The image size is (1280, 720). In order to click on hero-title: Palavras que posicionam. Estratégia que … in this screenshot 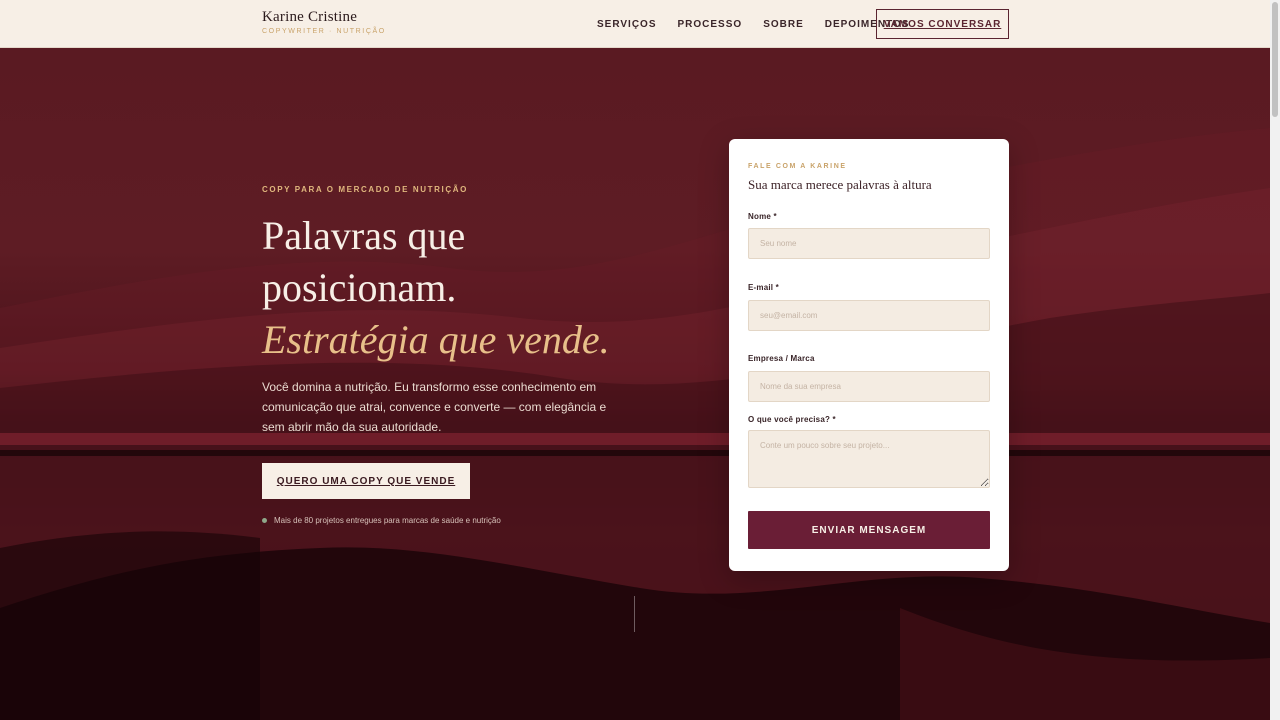, I will do `click(436, 288)`.